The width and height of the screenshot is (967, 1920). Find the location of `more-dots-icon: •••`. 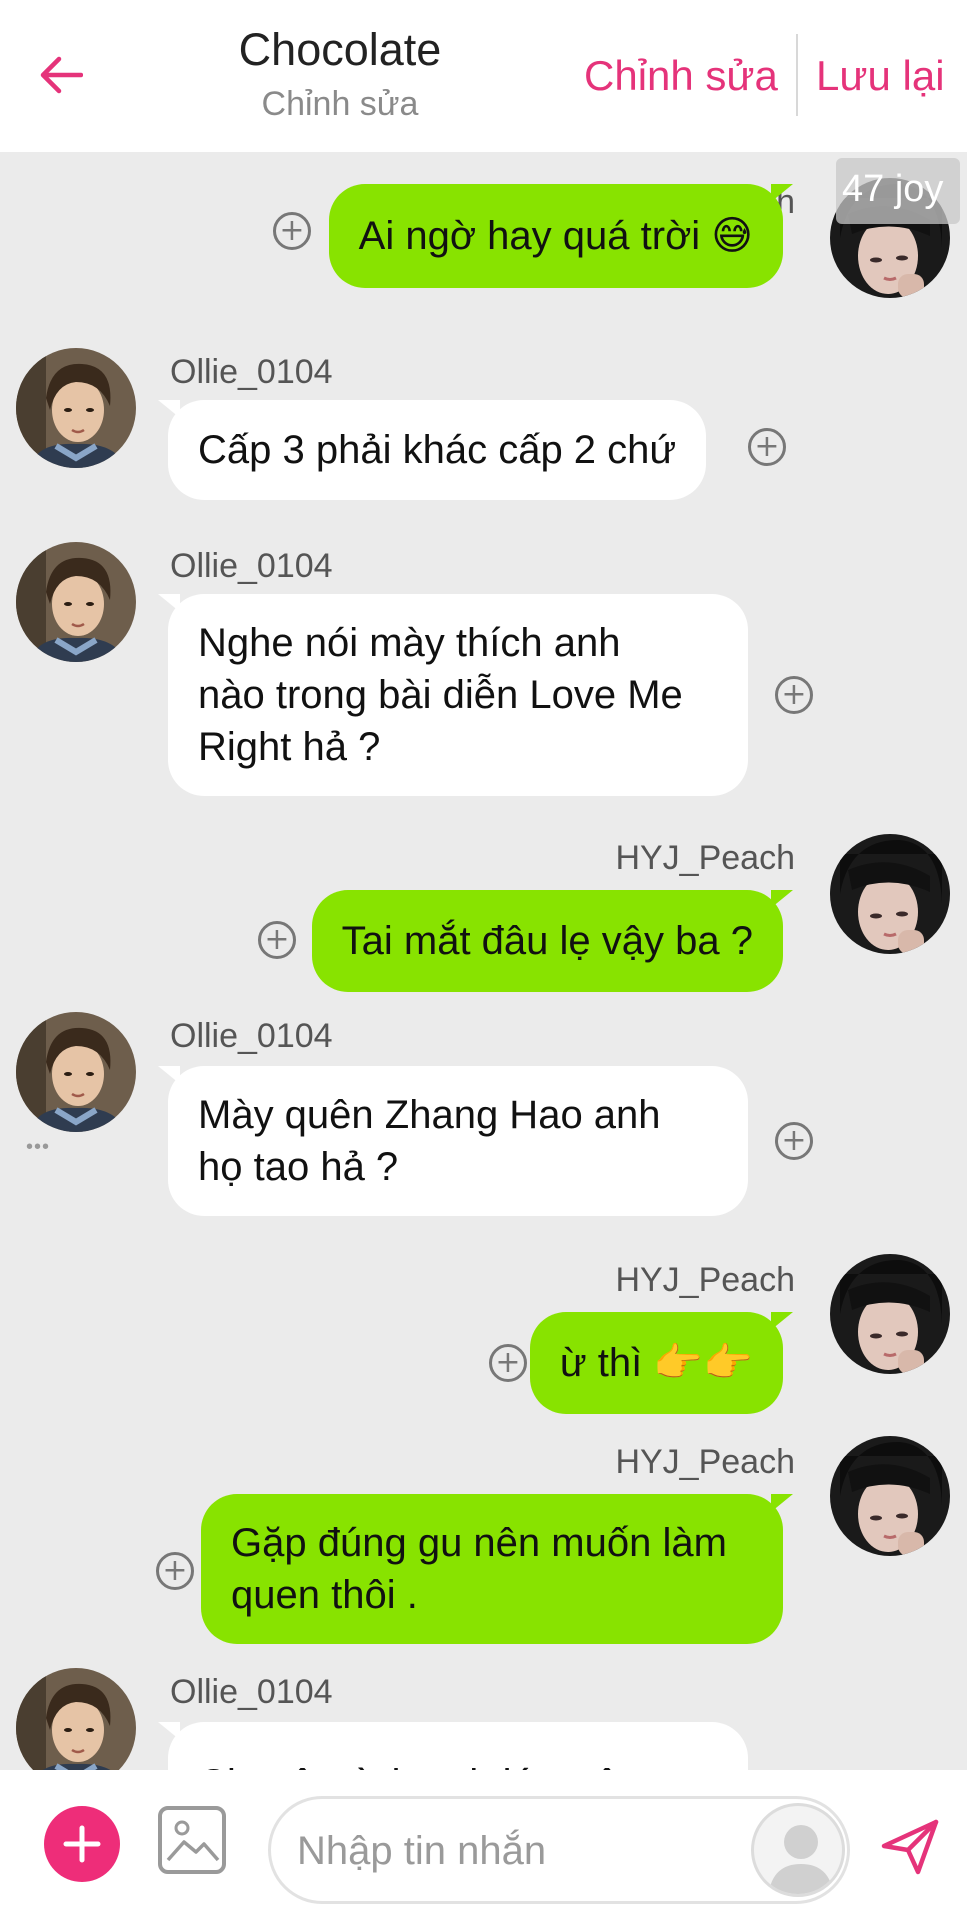

more-dots-icon: ••• is located at coordinates (38, 1147).